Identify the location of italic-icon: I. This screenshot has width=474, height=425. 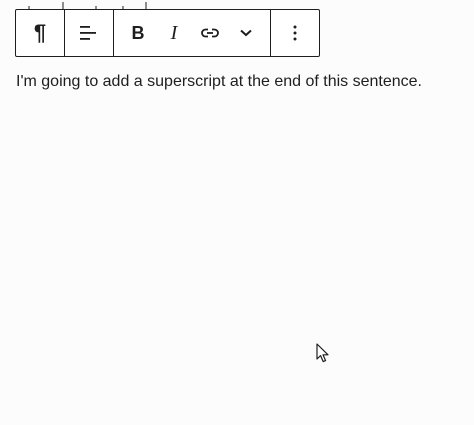
(174, 32).